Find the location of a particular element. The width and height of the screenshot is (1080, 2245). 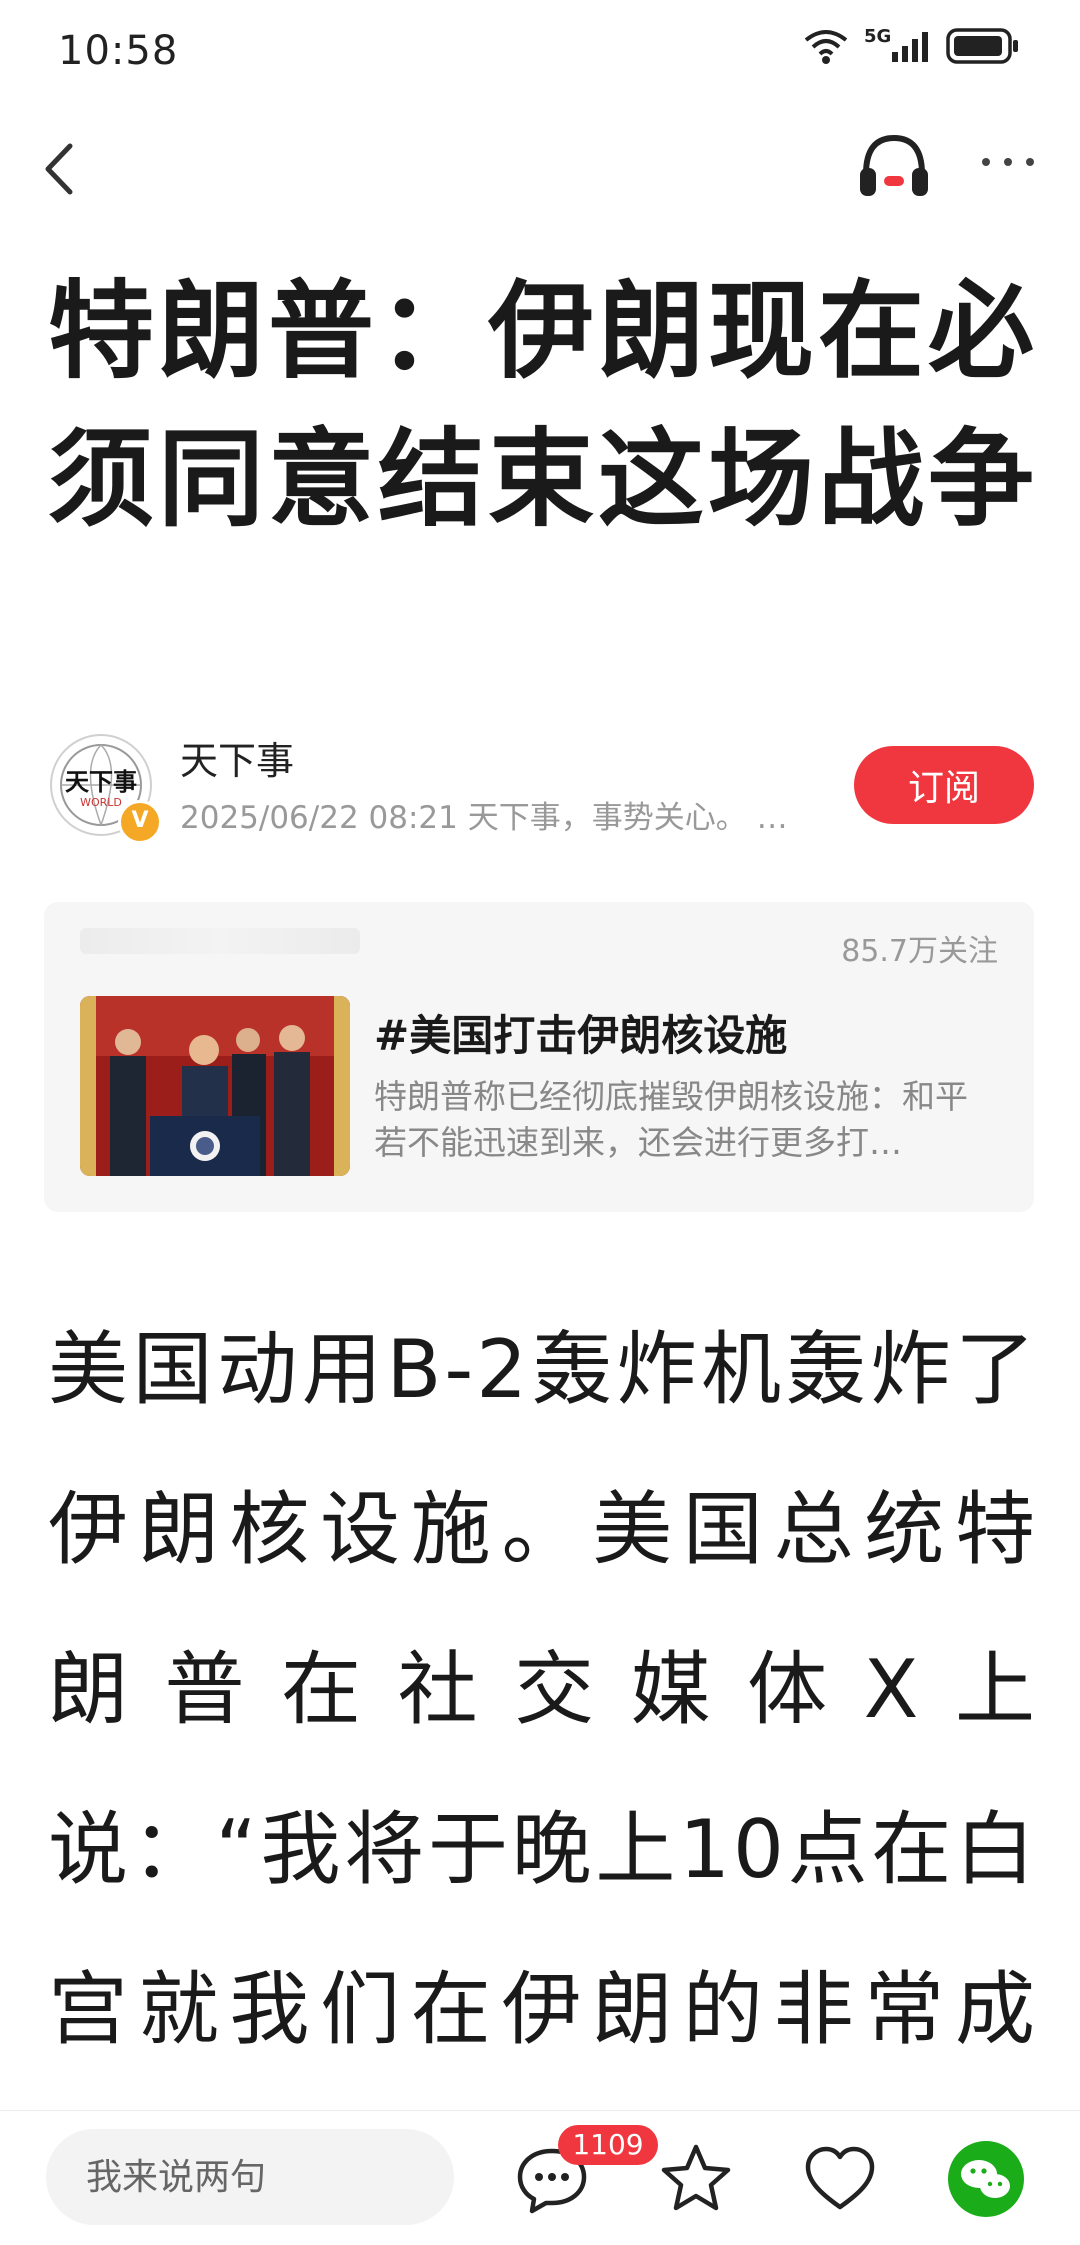

comment-input is located at coordinates (250, 2177).